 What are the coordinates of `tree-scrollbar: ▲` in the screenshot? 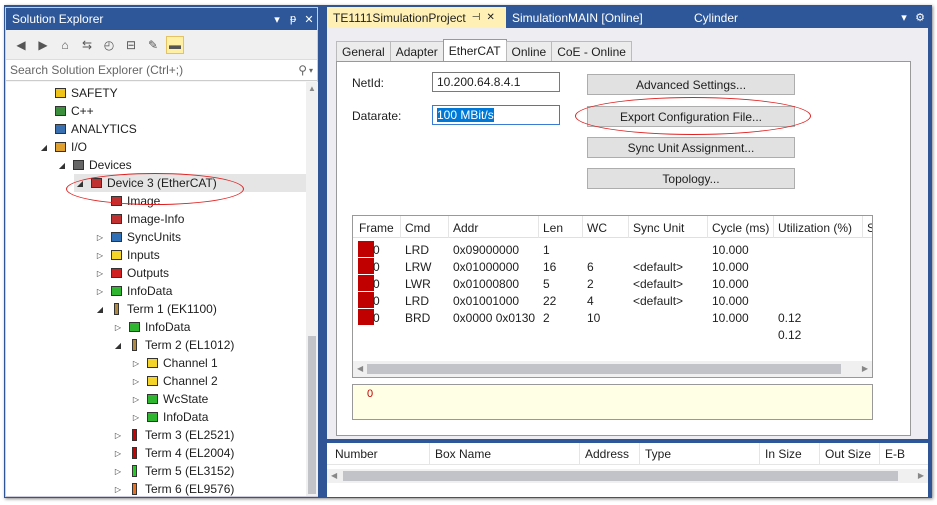 It's located at (312, 289).